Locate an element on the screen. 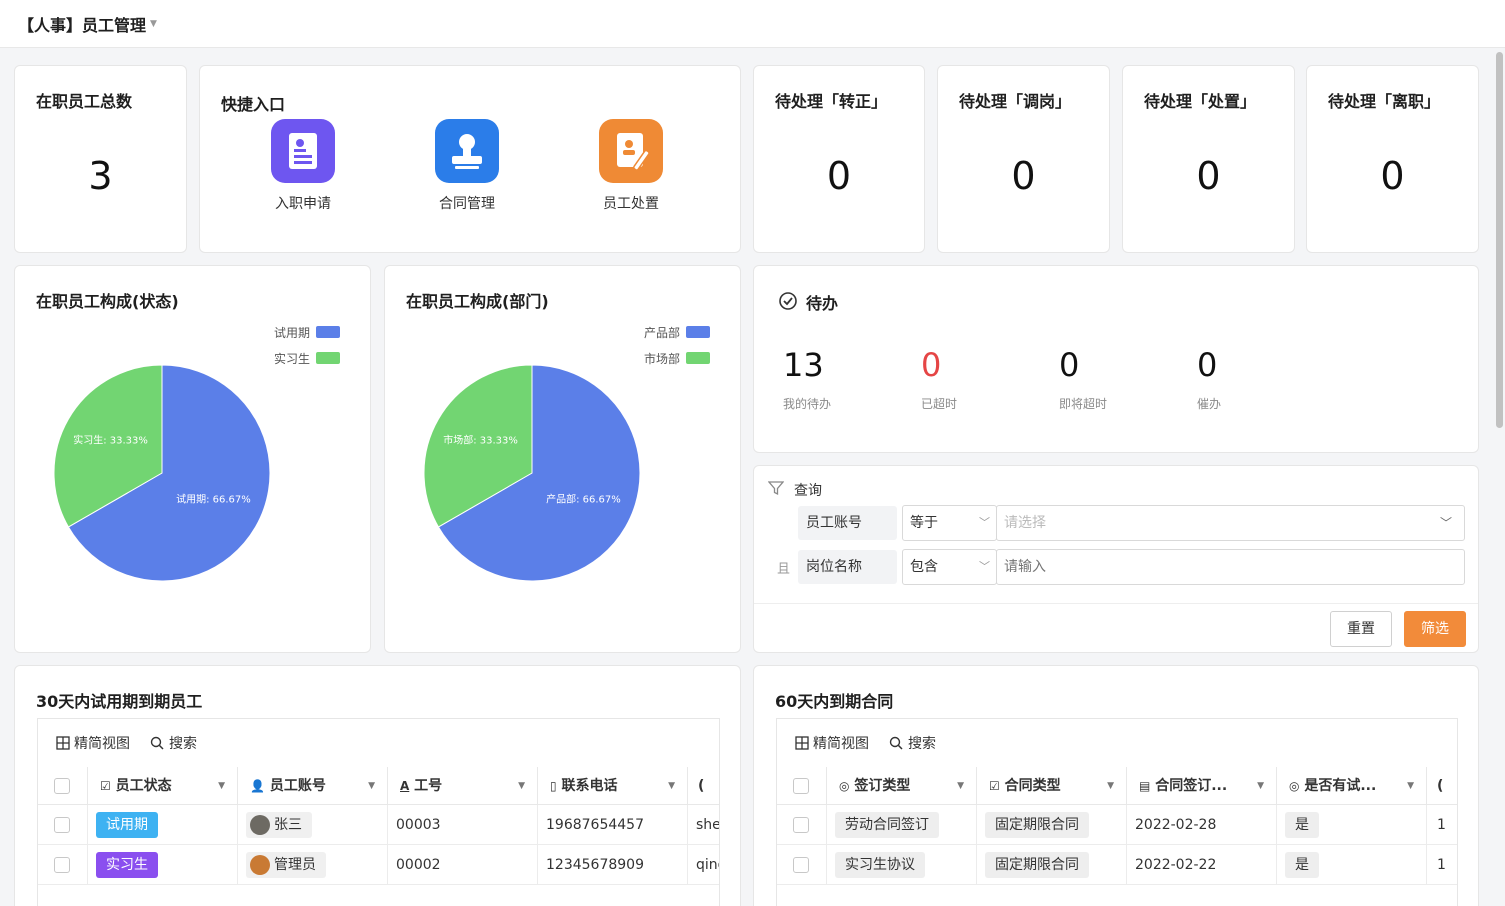 The width and height of the screenshot is (1505, 906). filter-icon is located at coordinates (776, 490).